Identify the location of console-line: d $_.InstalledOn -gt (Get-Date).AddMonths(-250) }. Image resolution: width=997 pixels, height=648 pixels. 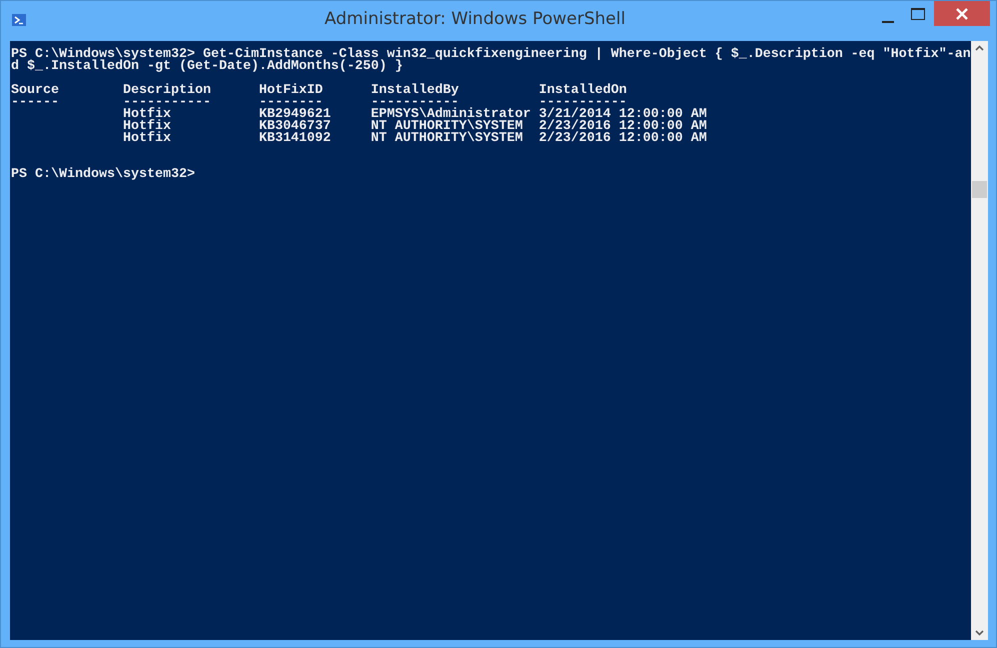
(207, 67).